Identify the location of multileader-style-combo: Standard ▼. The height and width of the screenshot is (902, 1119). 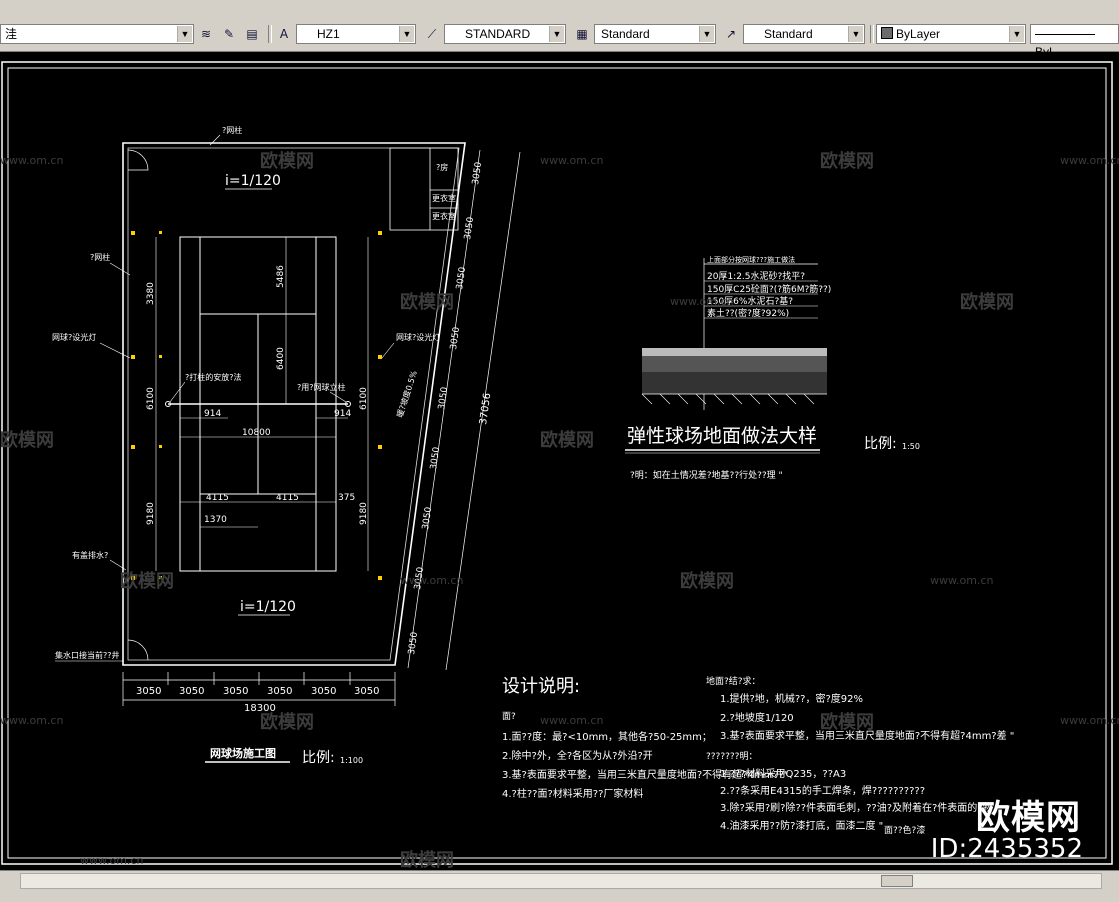
(804, 34).